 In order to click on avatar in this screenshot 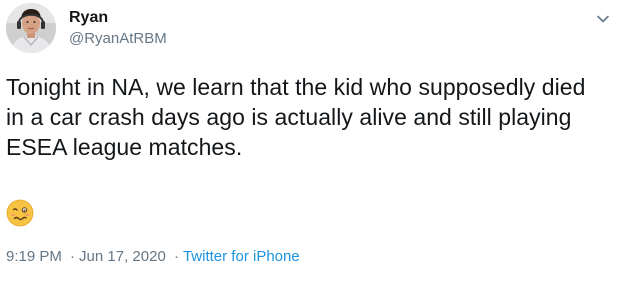, I will do `click(31, 28)`.